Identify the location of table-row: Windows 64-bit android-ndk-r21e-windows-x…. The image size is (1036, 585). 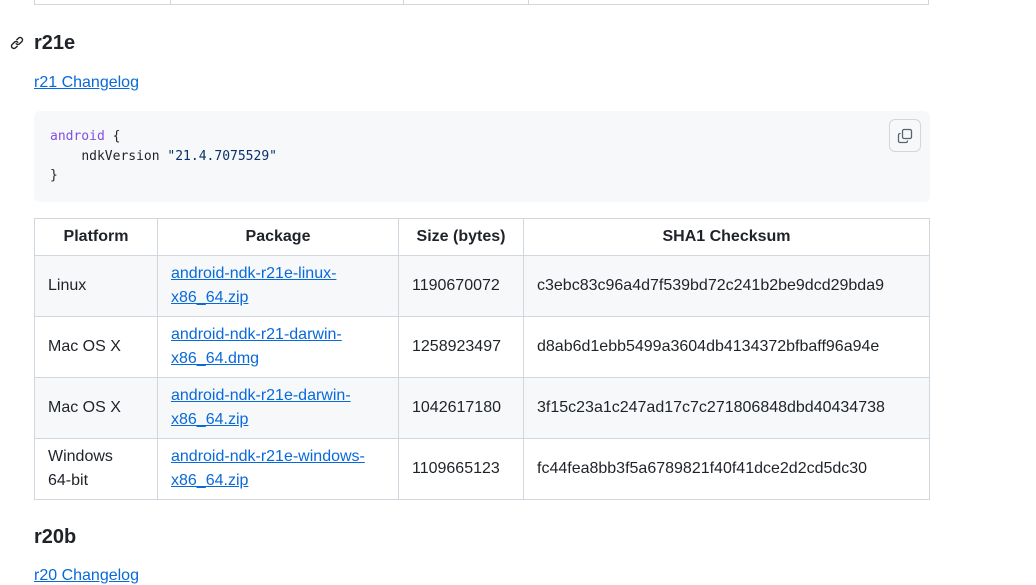
(482, 469).